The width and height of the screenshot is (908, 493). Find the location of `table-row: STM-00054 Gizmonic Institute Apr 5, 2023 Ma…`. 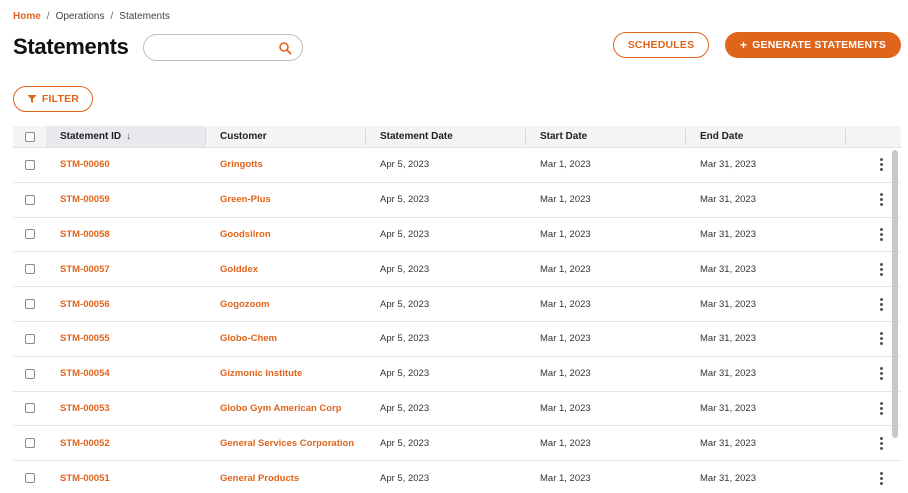

table-row: STM-00054 Gizmonic Institute Apr 5, 2023 Ma… is located at coordinates (457, 374).